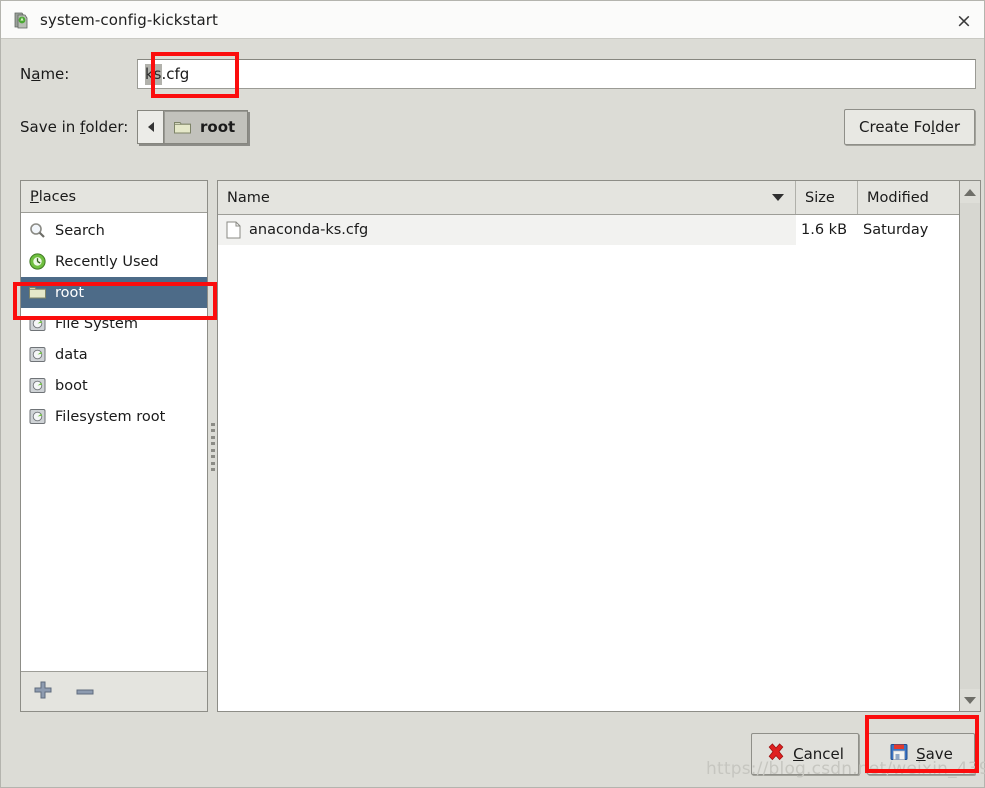 The width and height of the screenshot is (985, 788). I want to click on places-item-label: Filesystem root, so click(110, 416).